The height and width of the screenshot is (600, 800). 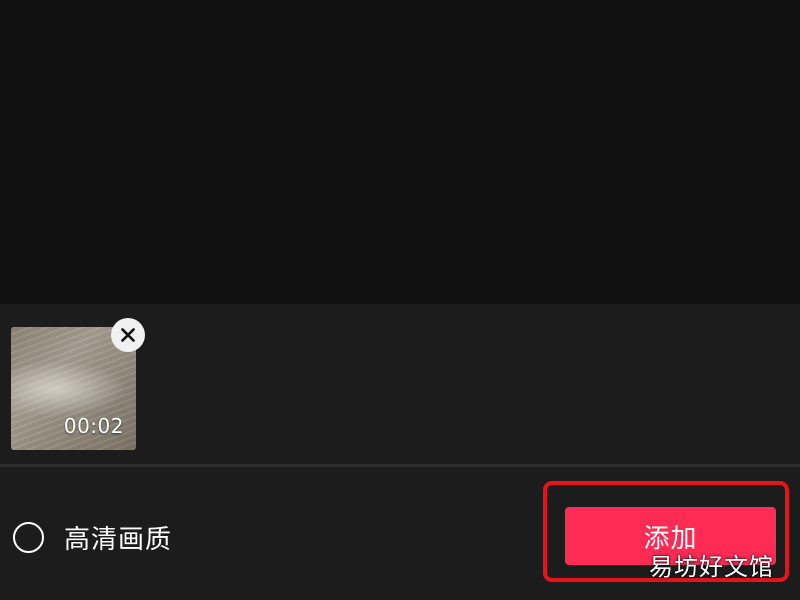 What do you see at coordinates (670, 536) in the screenshot?
I see `add-button: 添加` at bounding box center [670, 536].